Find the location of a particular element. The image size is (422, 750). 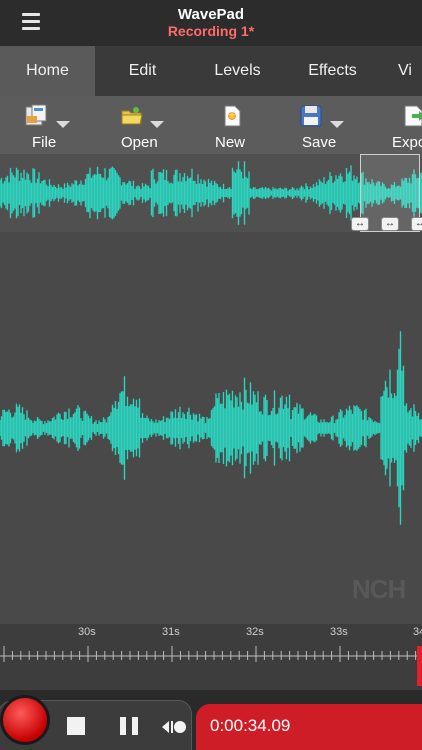

scrub-play-icon is located at coordinates (174, 727).